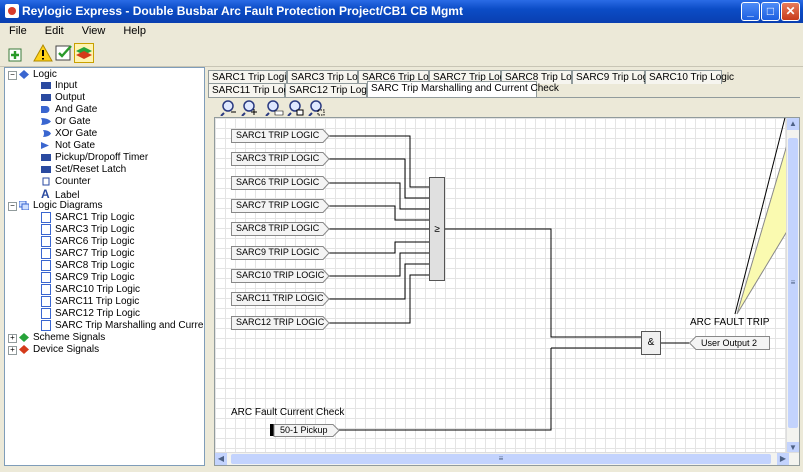 This screenshot has width=803, height=472. Describe the element at coordinates (16, 53) in the screenshot. I see `add-icon` at that location.